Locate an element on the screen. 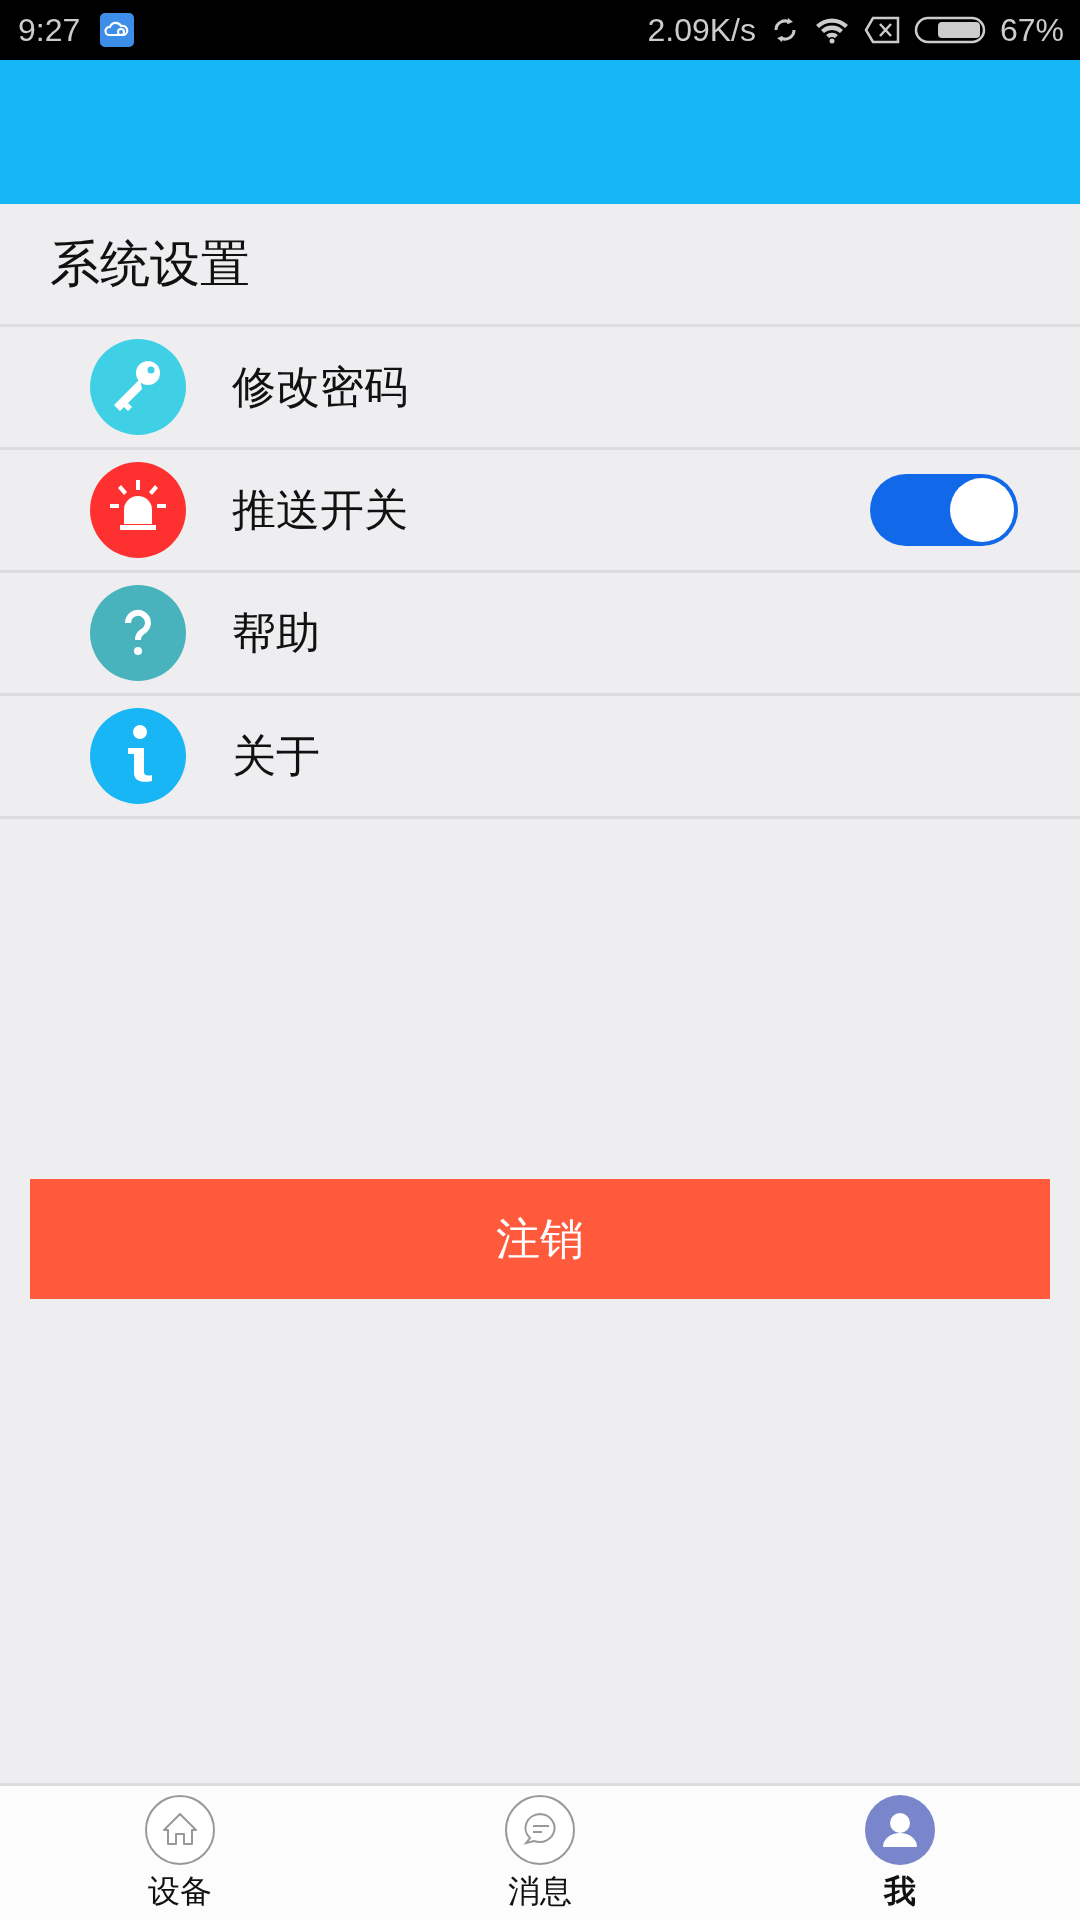 The image size is (1080, 1920). question-mark-icon is located at coordinates (138, 633).